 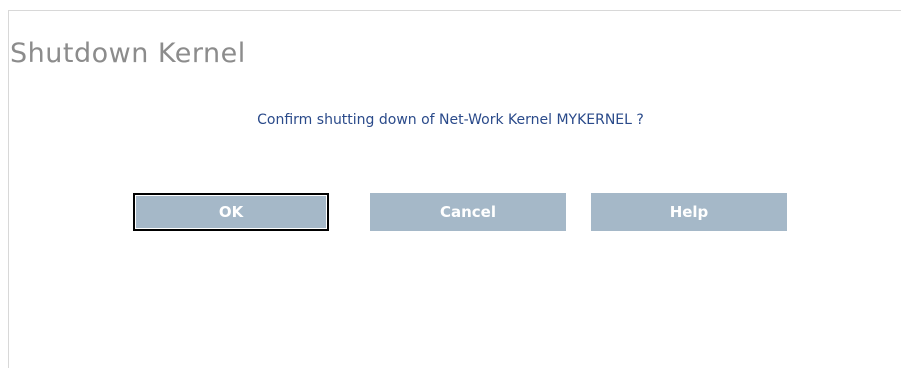 What do you see at coordinates (231, 212) in the screenshot?
I see `ok-button: OK` at bounding box center [231, 212].